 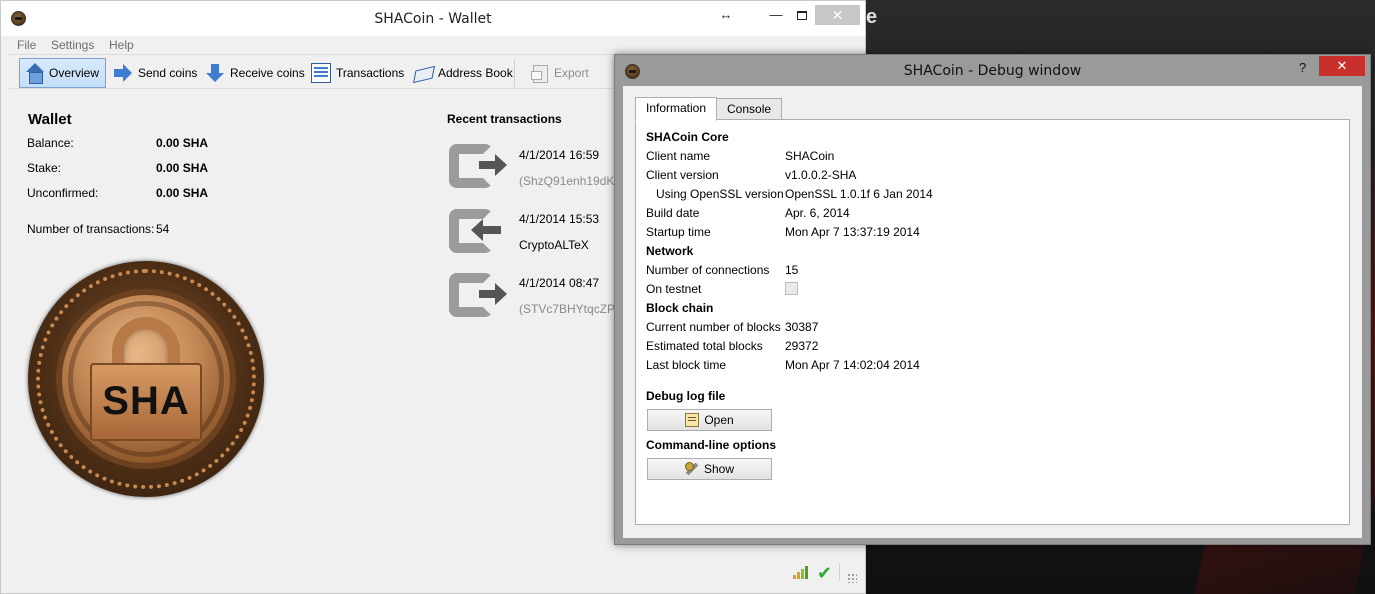 I want to click on transactions-button: Transactions, so click(x=357, y=73).